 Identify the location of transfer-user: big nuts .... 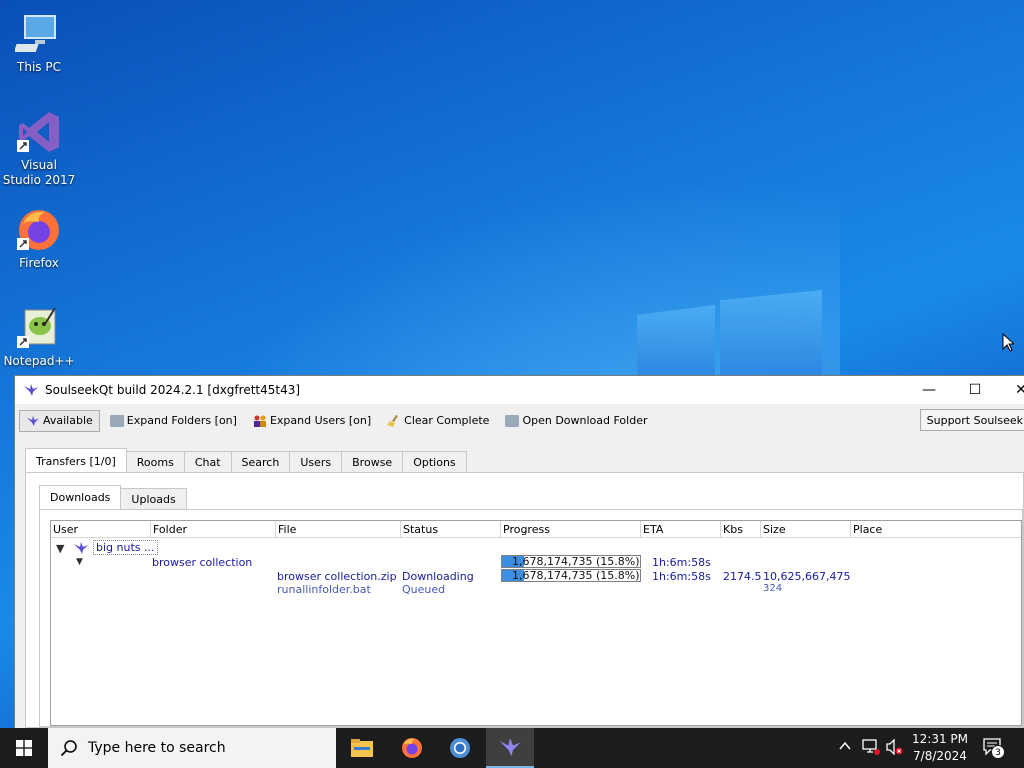
(125, 547).